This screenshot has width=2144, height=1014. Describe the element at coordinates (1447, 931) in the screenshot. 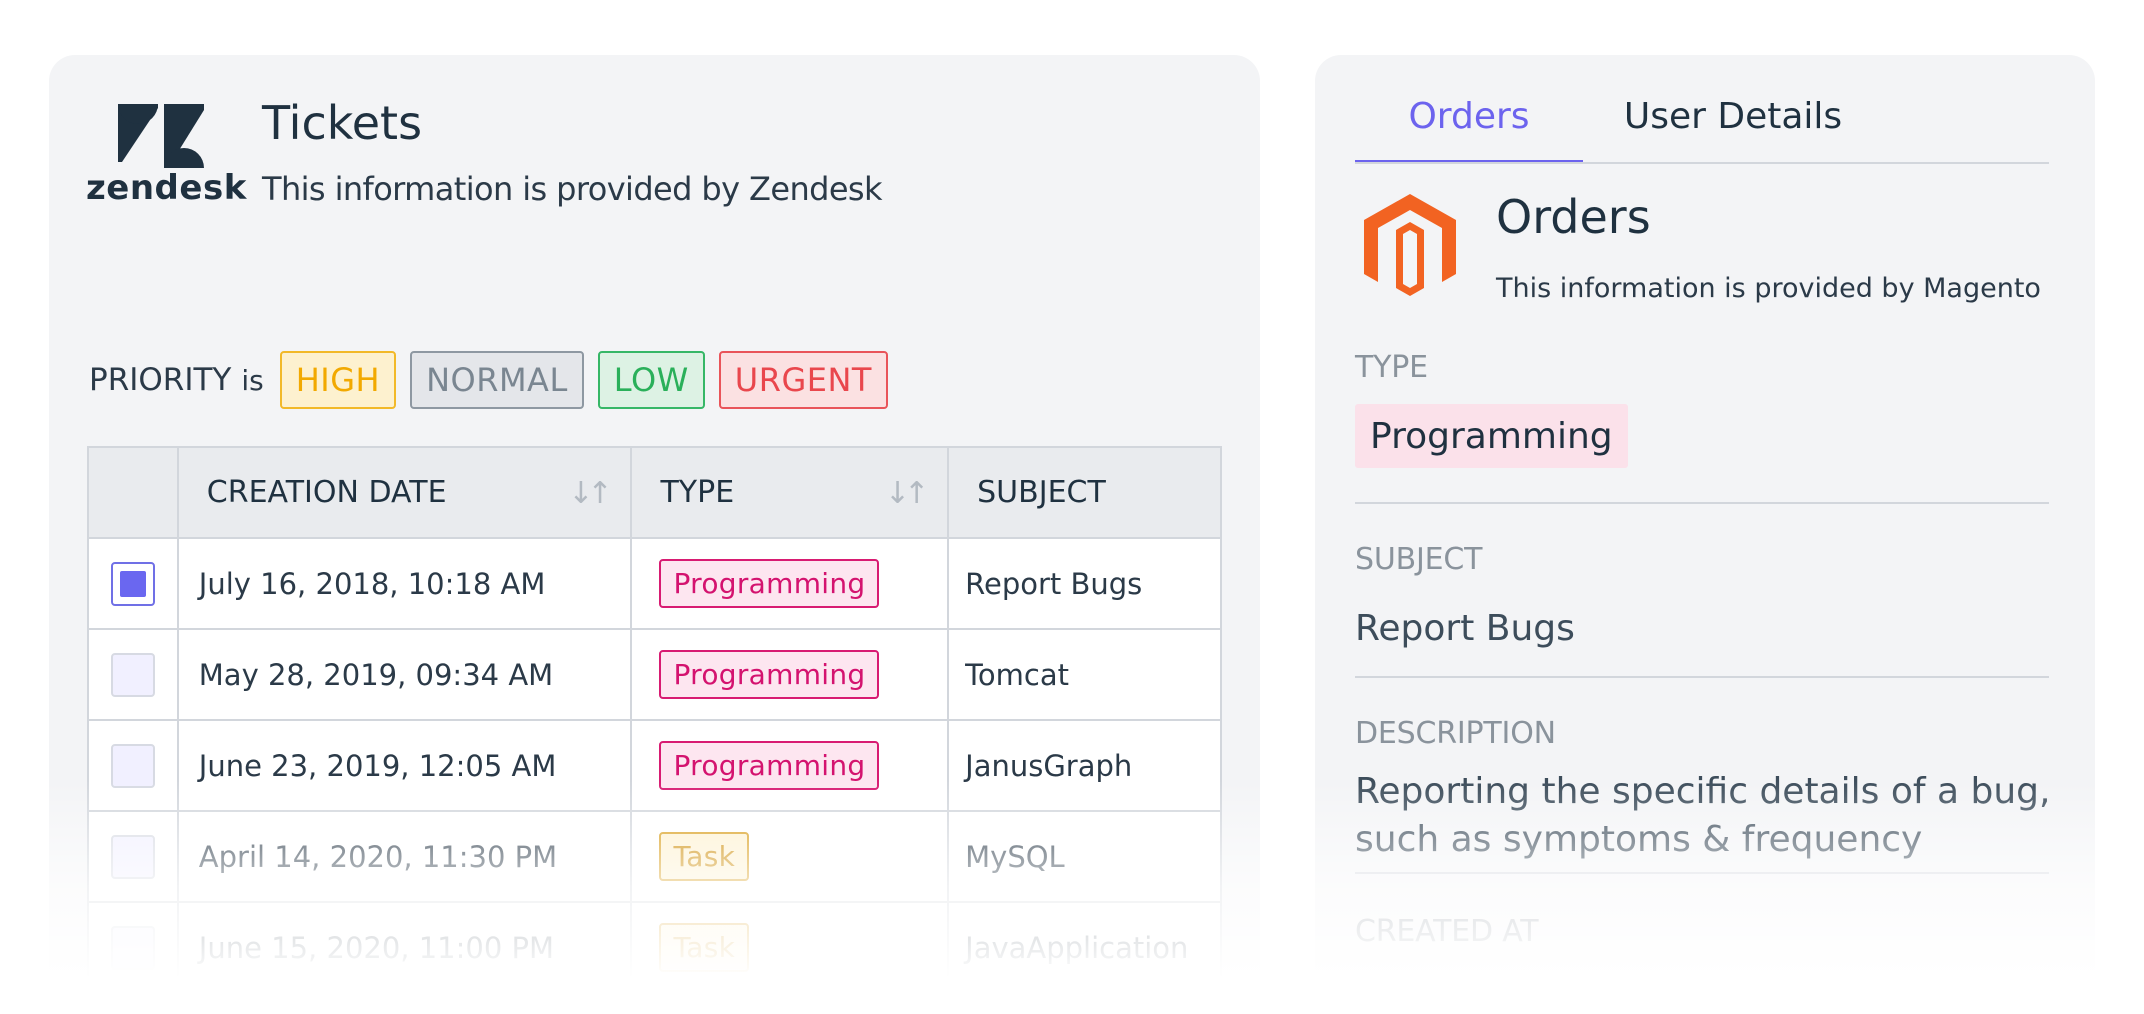

I see `created-at-label: CREATED AT` at that location.